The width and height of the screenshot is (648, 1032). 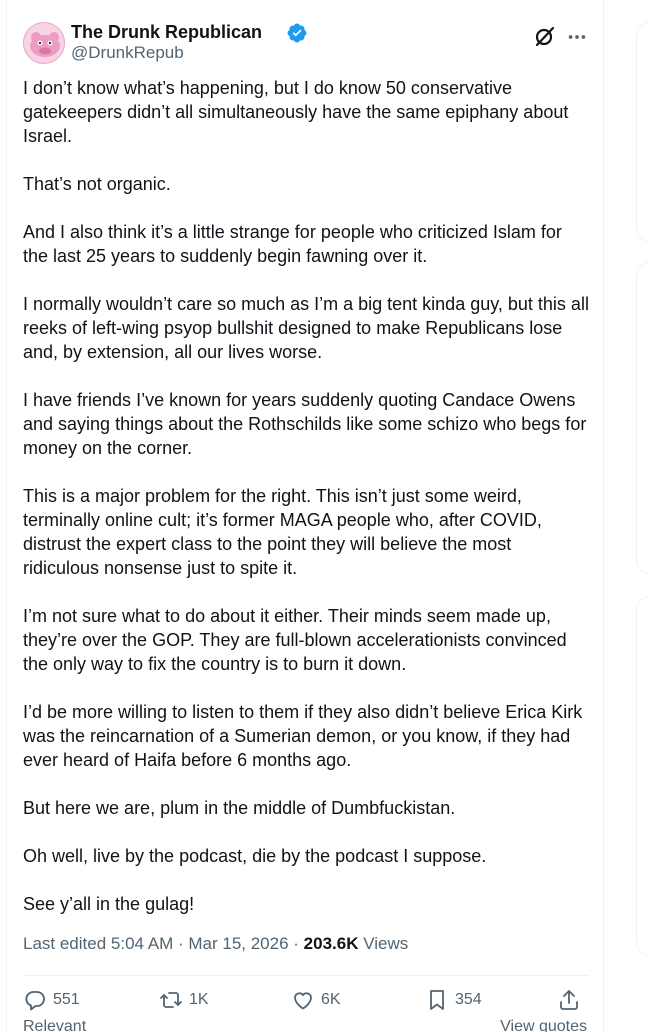 I want to click on tweet-paragraph: See y’all in the gulag!, so click(x=109, y=904).